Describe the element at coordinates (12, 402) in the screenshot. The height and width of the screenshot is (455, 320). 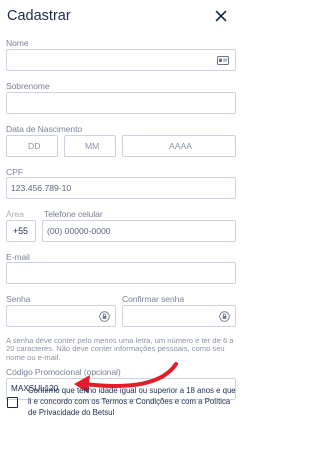
I see `consent-checkbox` at that location.